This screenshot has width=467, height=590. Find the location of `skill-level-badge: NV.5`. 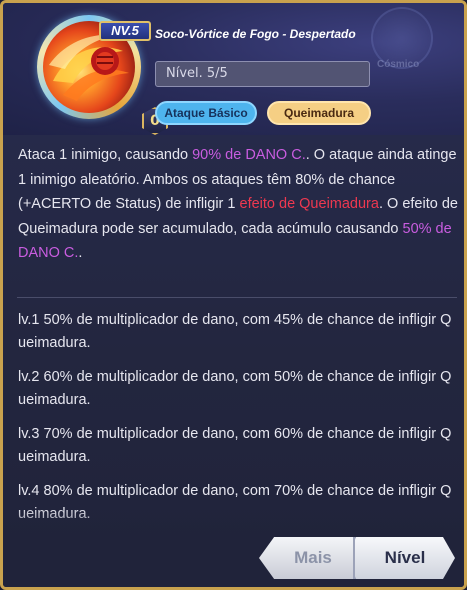

skill-level-badge: NV.5 is located at coordinates (125, 31).